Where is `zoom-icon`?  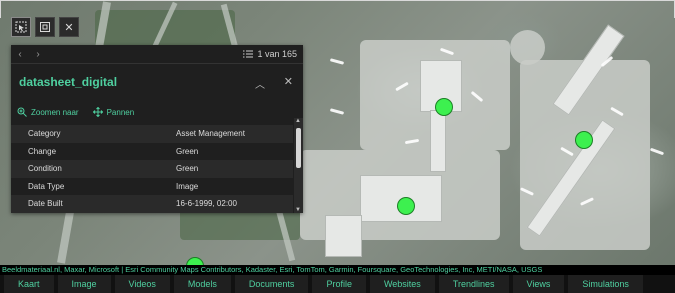
zoom-icon is located at coordinates (22, 112).